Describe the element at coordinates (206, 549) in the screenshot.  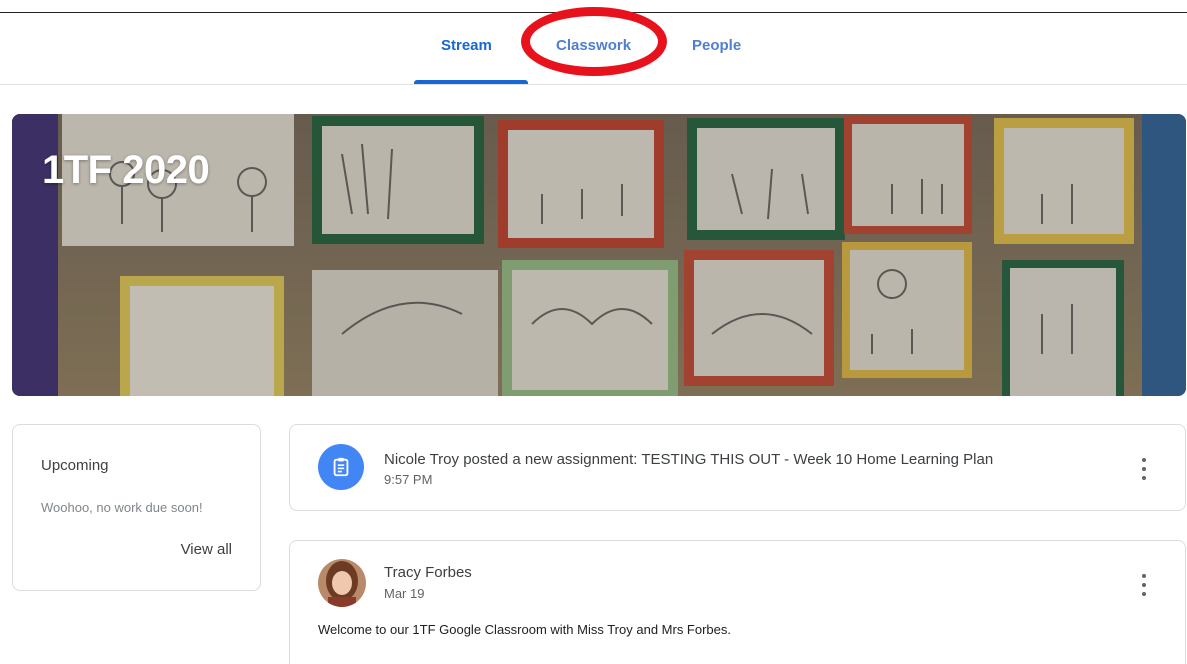
I see `view-all-link: View all` at that location.